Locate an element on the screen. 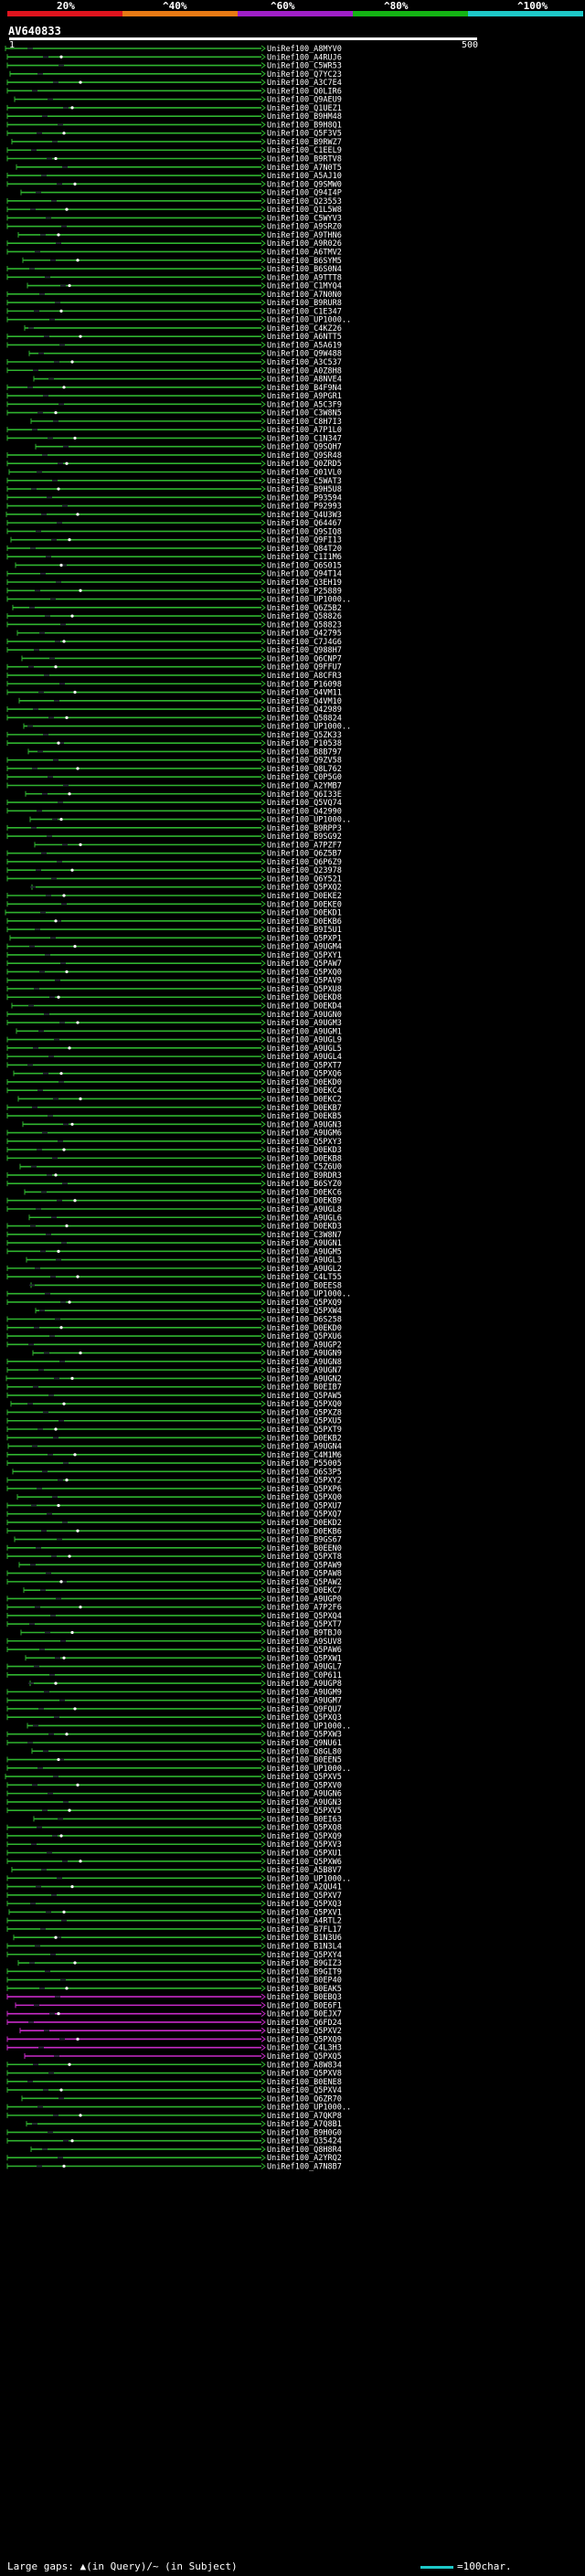 The image size is (585, 2576). footer-scale: =100char. is located at coordinates (466, 2566).